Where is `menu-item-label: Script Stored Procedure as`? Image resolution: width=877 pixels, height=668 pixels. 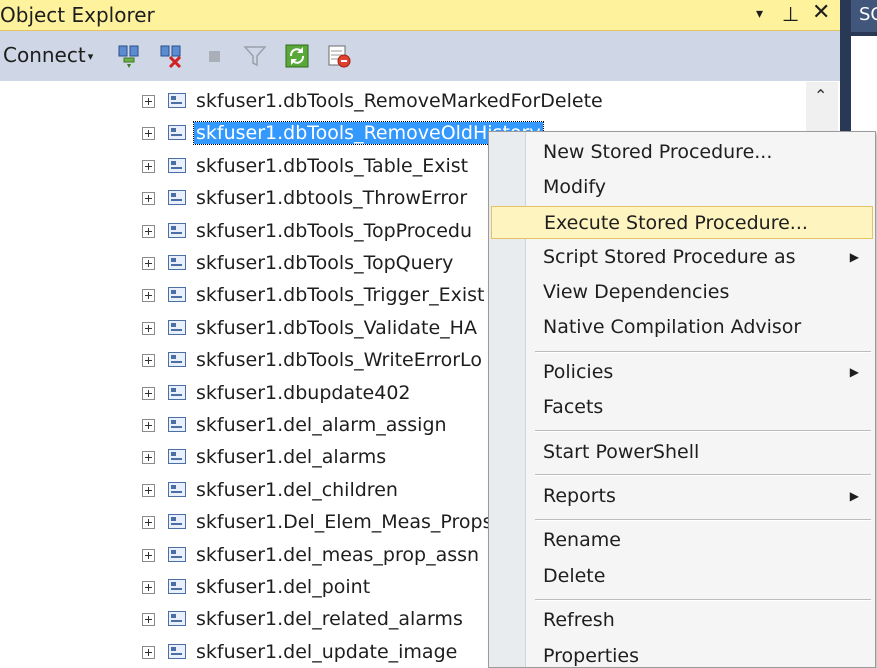 menu-item-label: Script Stored Procedure as is located at coordinates (669, 257).